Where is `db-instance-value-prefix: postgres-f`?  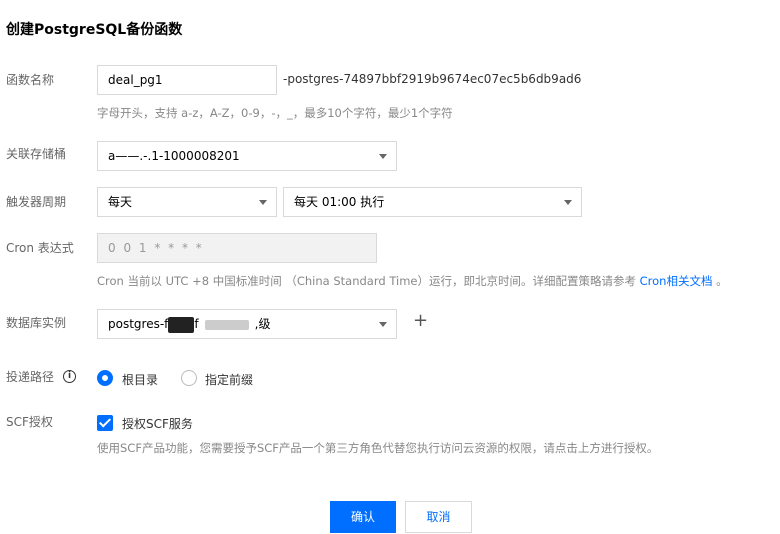 db-instance-value-prefix: postgres-f is located at coordinates (138, 324).